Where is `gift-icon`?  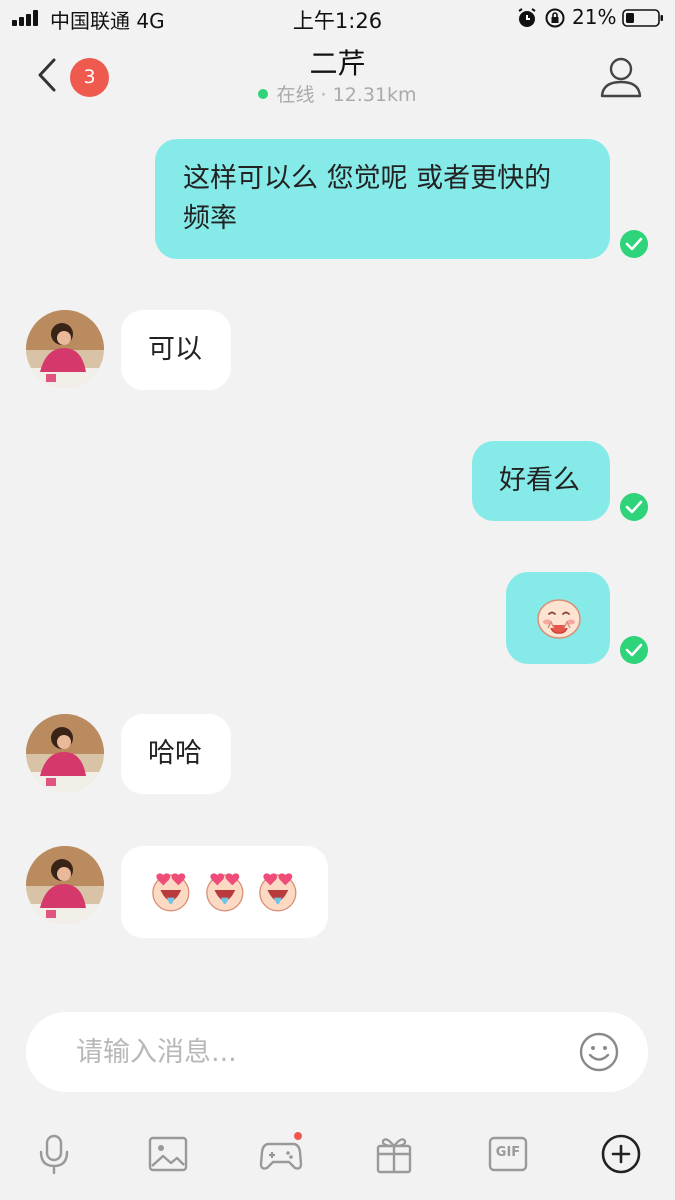 gift-icon is located at coordinates (394, 1154).